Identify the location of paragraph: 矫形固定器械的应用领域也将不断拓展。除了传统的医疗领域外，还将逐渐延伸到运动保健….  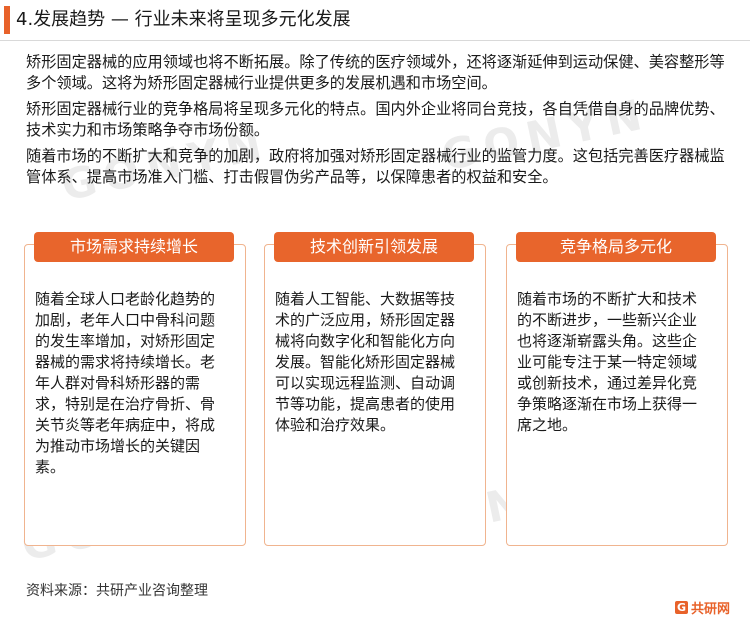
(375, 72).